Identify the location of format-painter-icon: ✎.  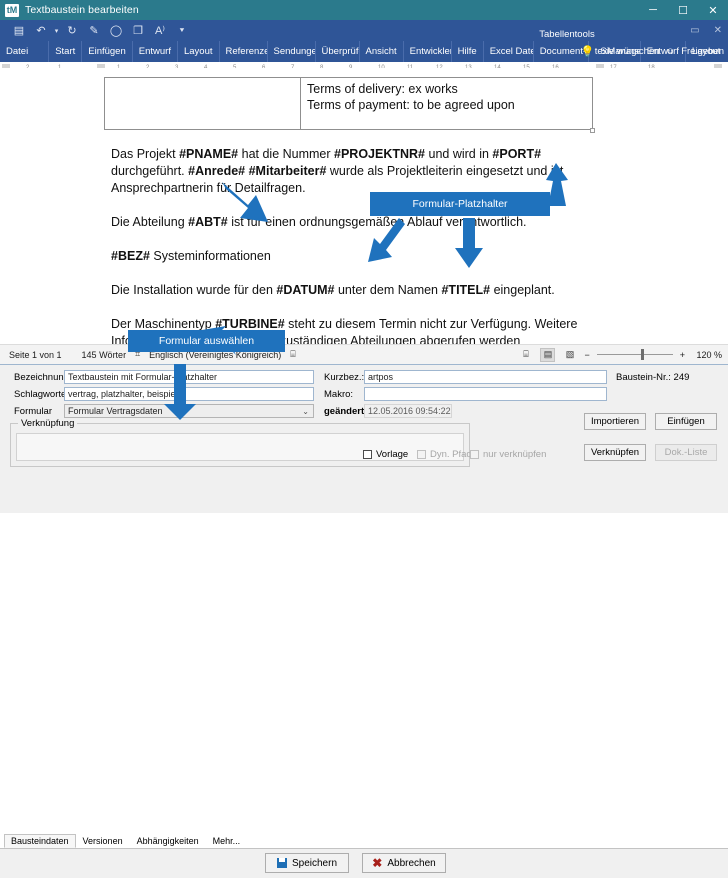
(94, 30).